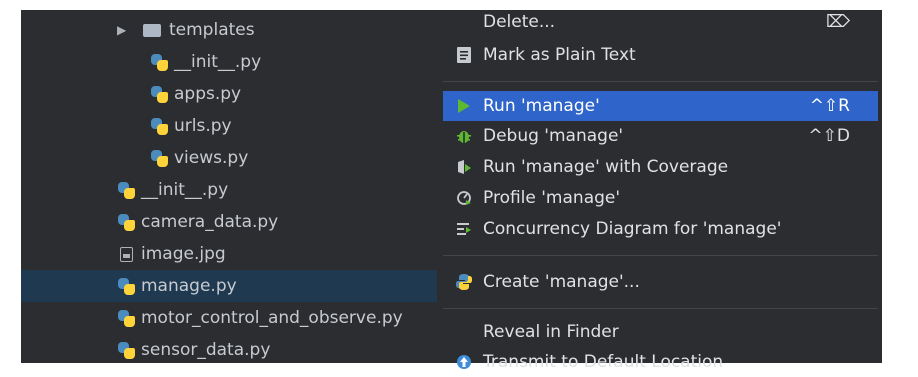 The image size is (918, 377). What do you see at coordinates (464, 198) in the screenshot?
I see `profile-icon` at bounding box center [464, 198].